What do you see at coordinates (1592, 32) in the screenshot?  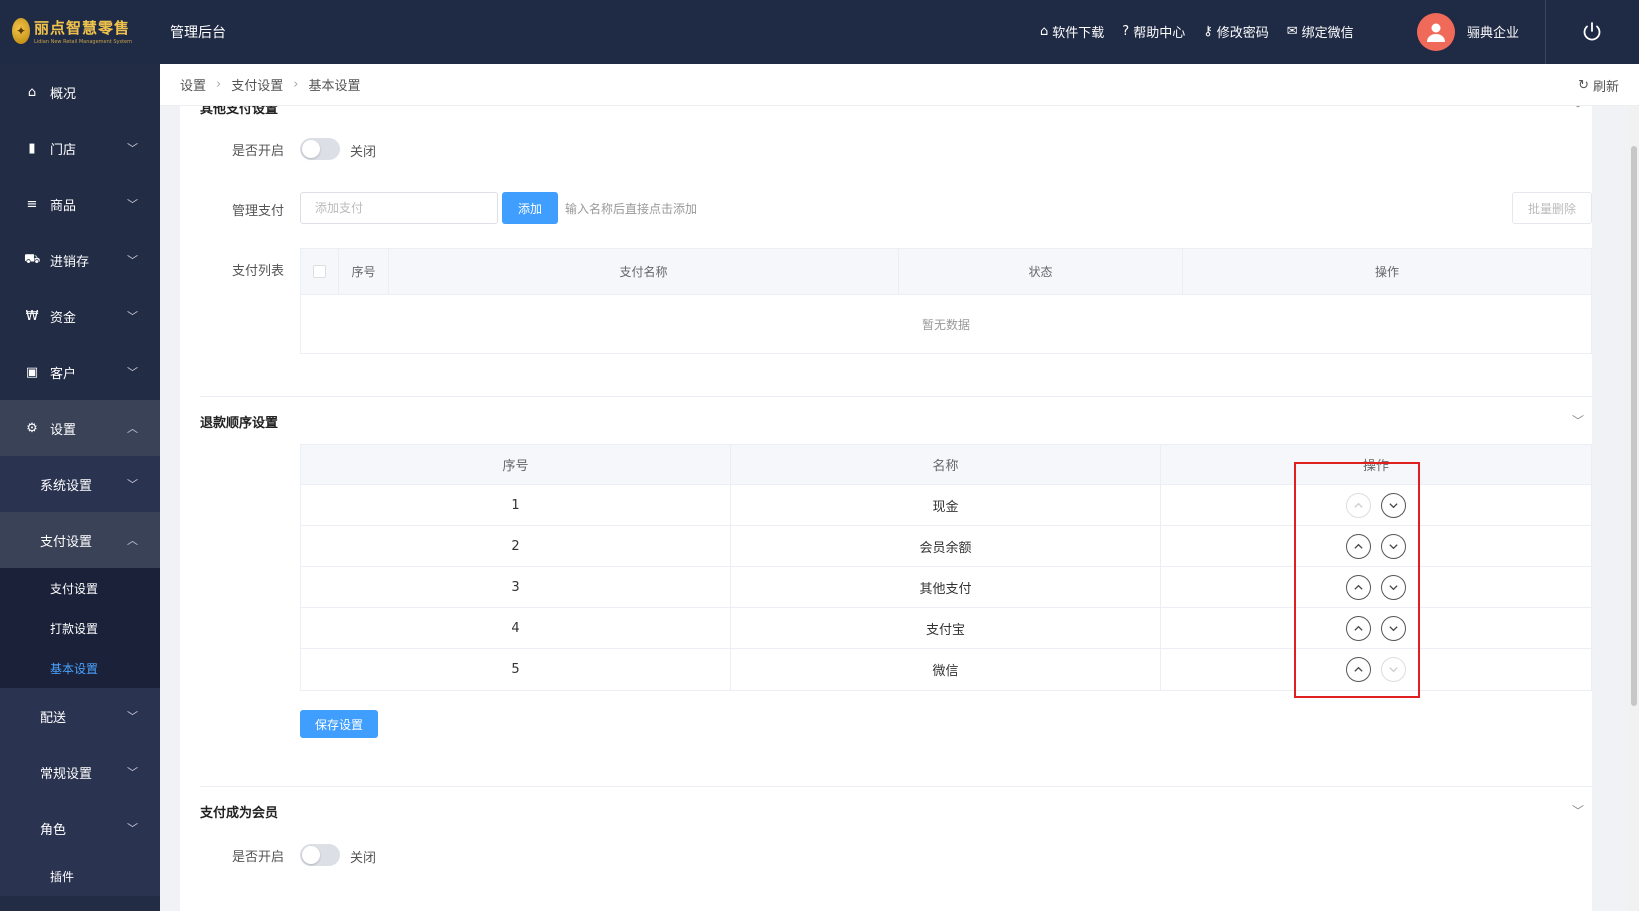 I see `power-icon` at bounding box center [1592, 32].